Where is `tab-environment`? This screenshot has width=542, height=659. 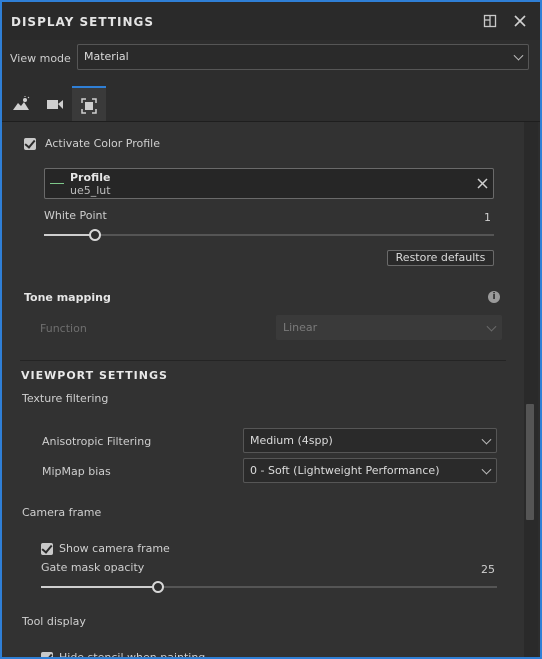 tab-environment is located at coordinates (21, 103).